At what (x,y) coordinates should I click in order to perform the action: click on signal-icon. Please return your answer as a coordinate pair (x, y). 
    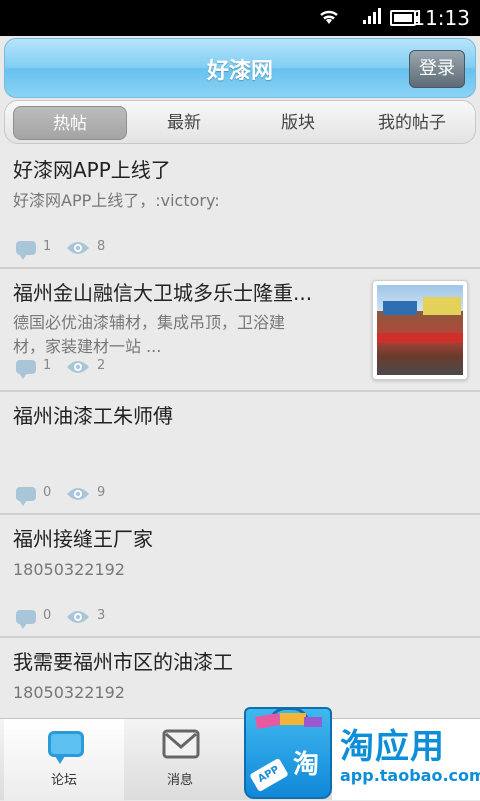
    Looking at the image, I should click on (372, 16).